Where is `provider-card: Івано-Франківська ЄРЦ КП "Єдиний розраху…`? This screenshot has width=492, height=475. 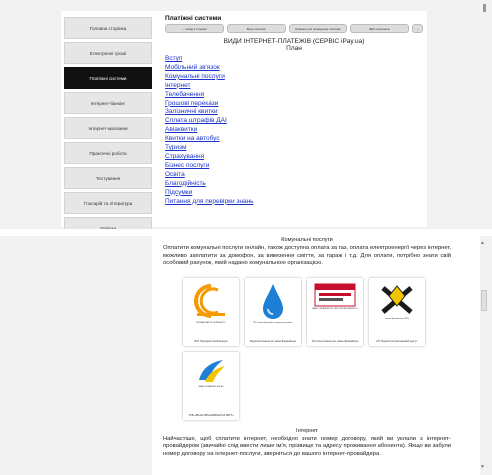 provider-card: Івано-Франківська ЄРЦ КП "Єдиний розраху… is located at coordinates (397, 311).